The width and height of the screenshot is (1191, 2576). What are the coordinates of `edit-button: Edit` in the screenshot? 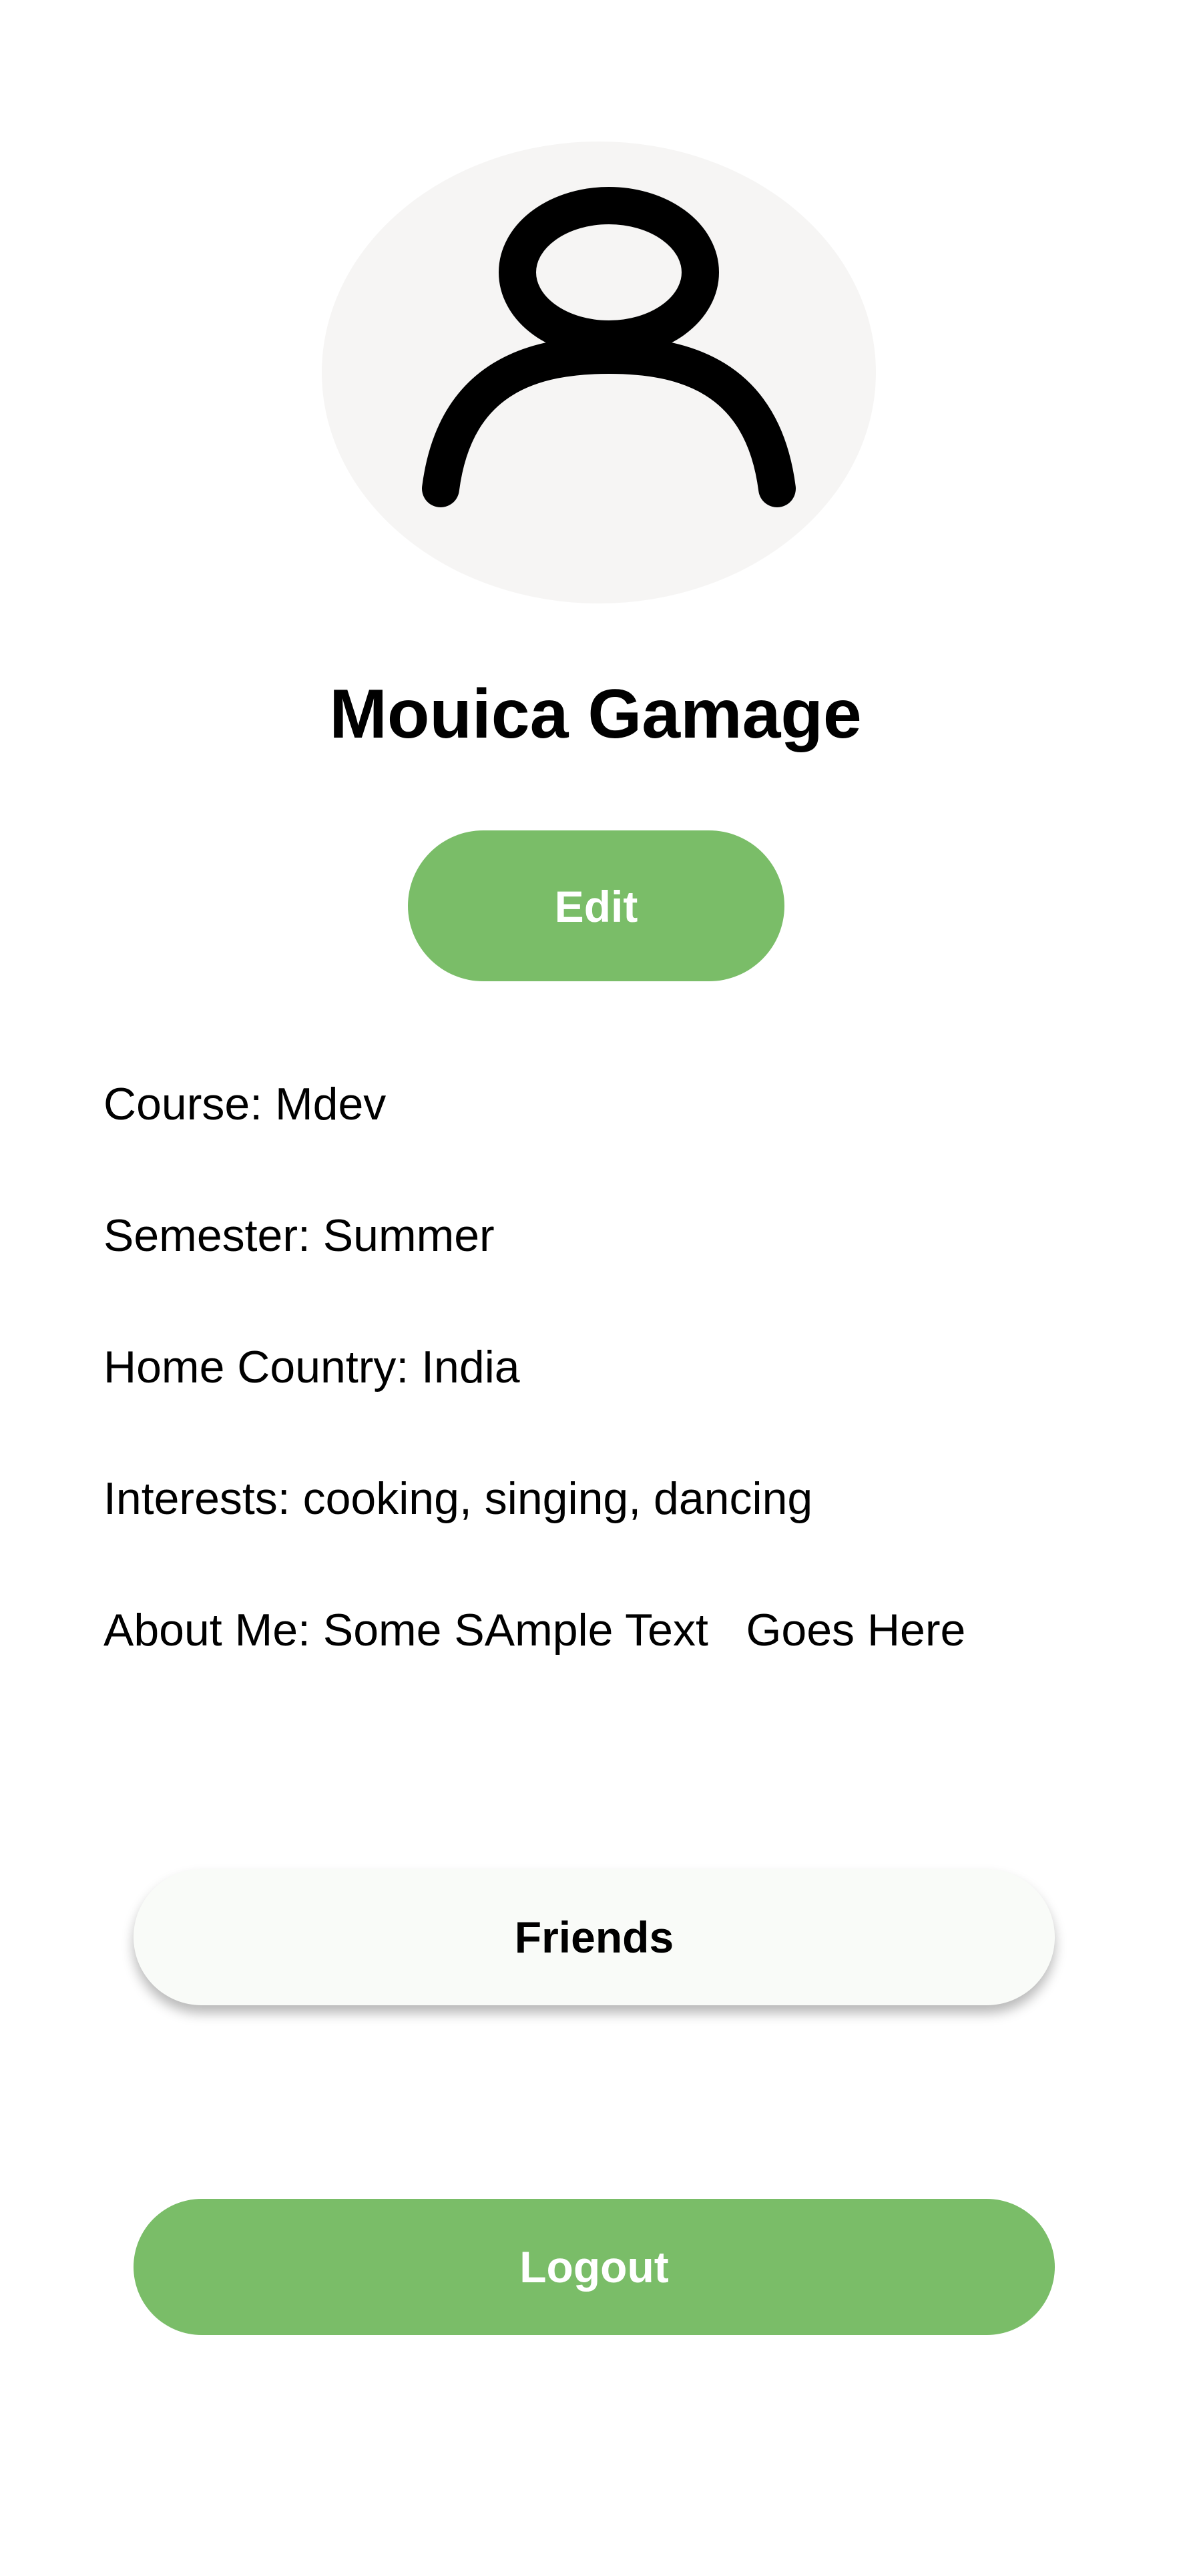 It's located at (596, 905).